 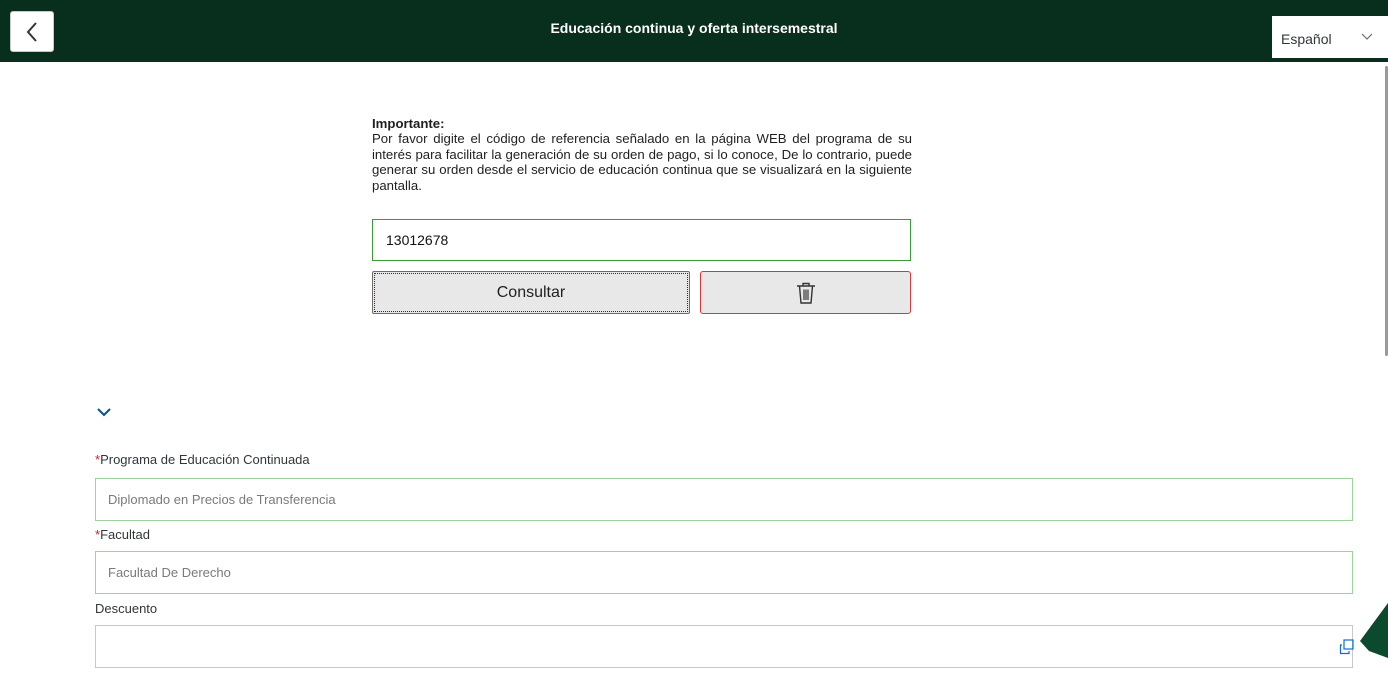 I want to click on value-help-icon, so click(x=1347, y=647).